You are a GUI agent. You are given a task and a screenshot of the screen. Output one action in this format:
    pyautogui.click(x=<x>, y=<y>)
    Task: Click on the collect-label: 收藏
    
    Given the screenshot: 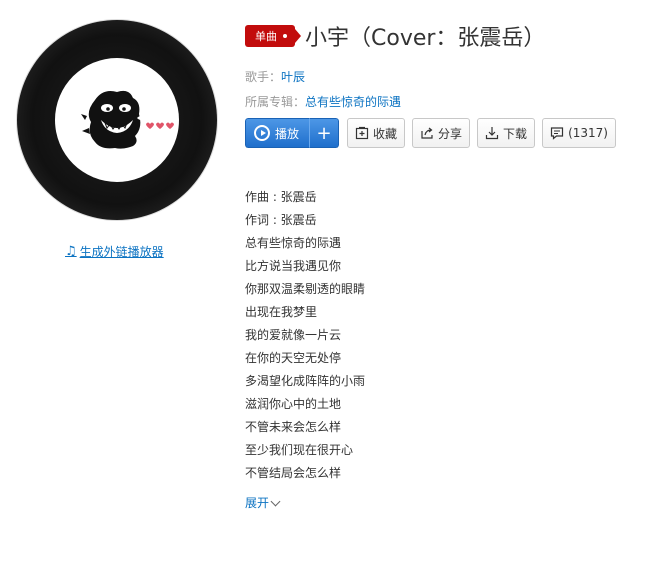 What is the action you would take?
    pyautogui.click(x=385, y=133)
    